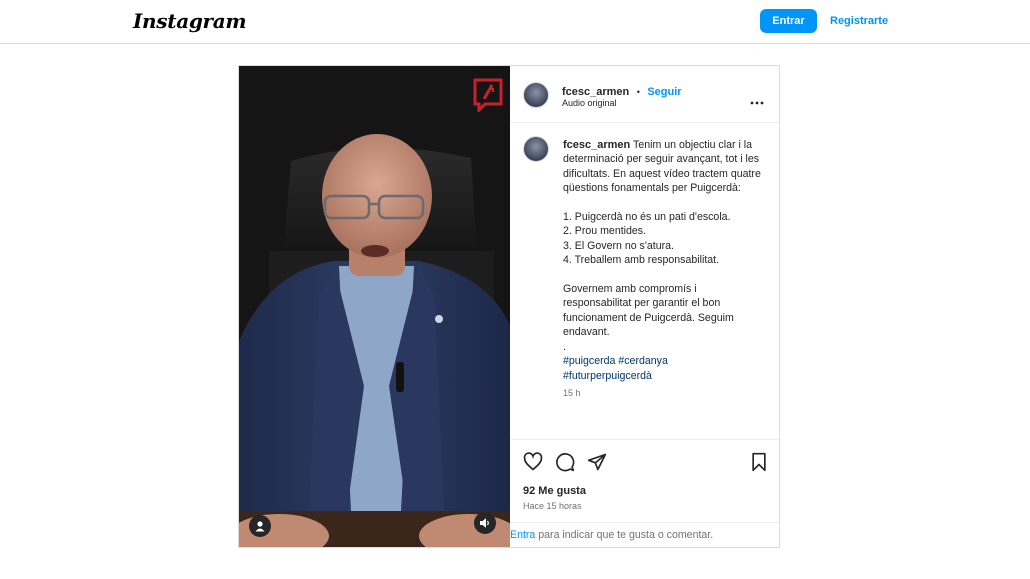  What do you see at coordinates (597, 462) in the screenshot?
I see `share-icon` at bounding box center [597, 462].